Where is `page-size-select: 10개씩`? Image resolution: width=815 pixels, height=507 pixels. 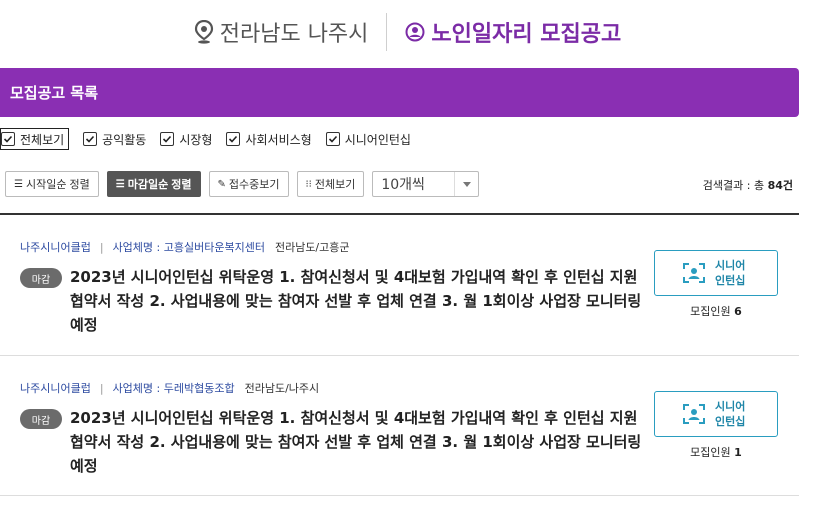 page-size-select: 10개씩 is located at coordinates (426, 184).